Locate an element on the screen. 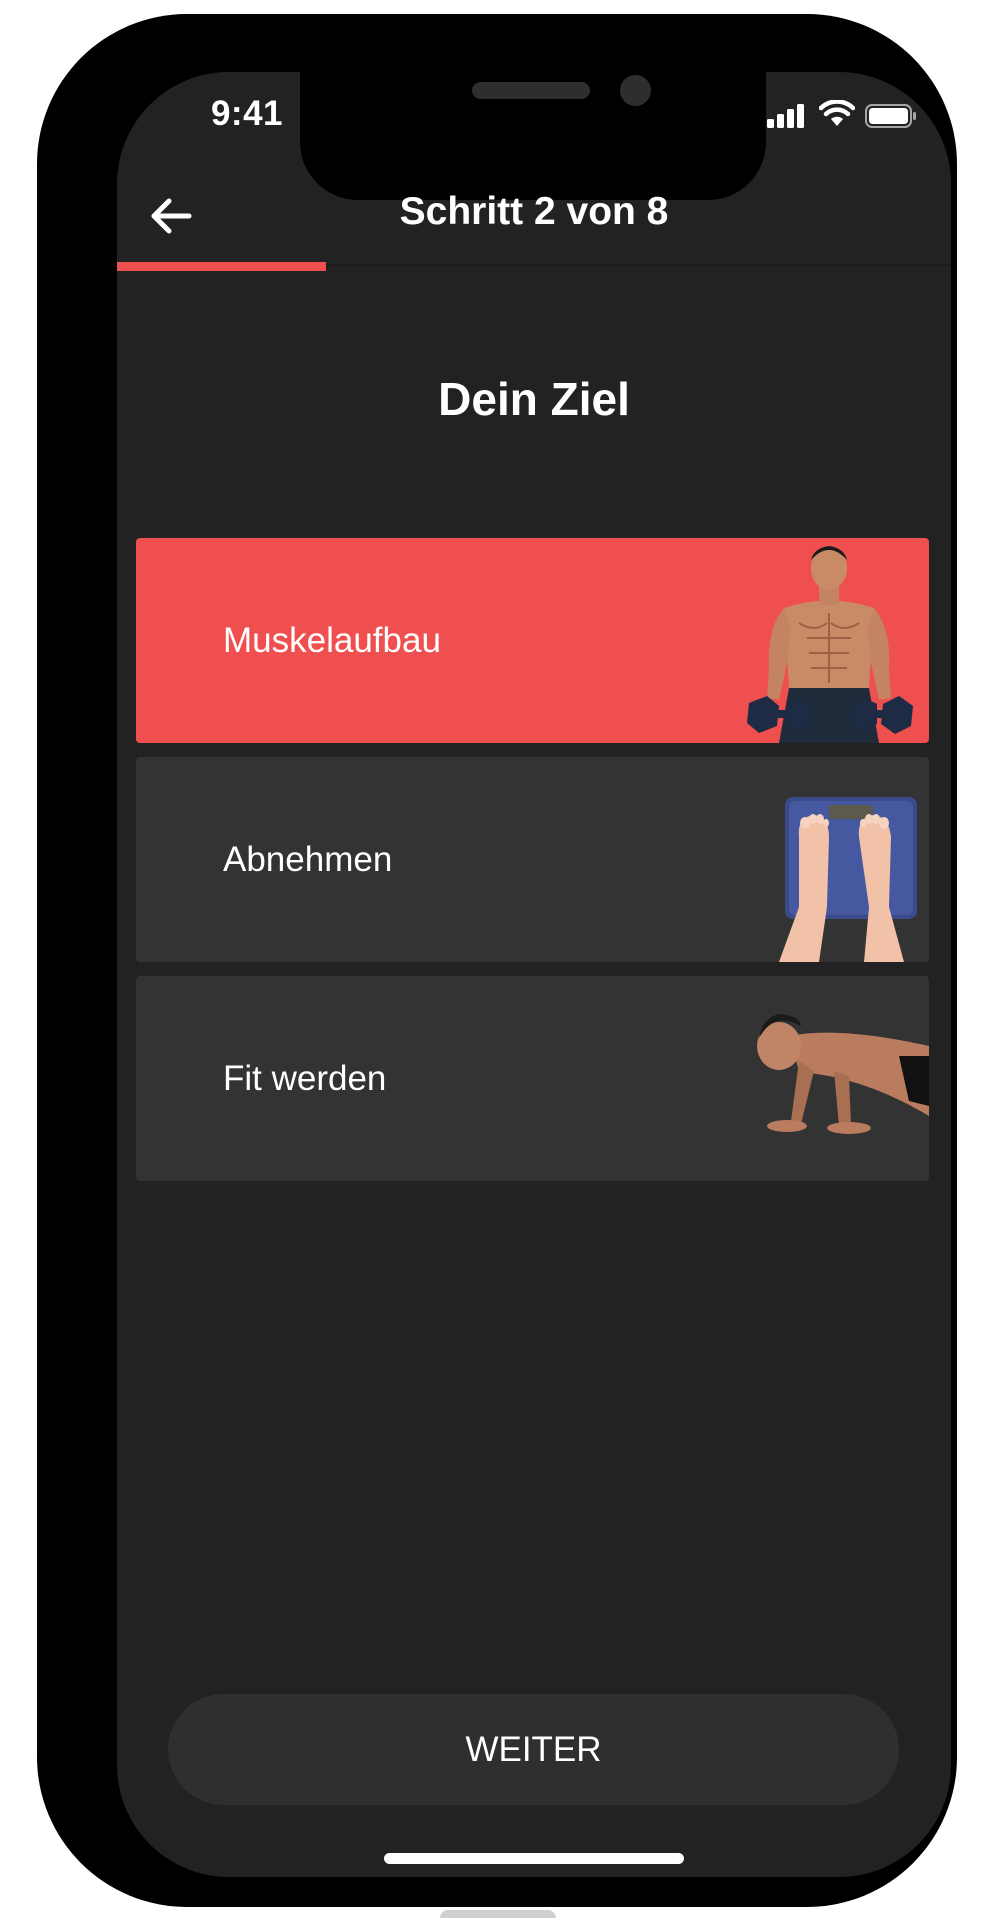  status-time: 9:41 is located at coordinates (247, 113).